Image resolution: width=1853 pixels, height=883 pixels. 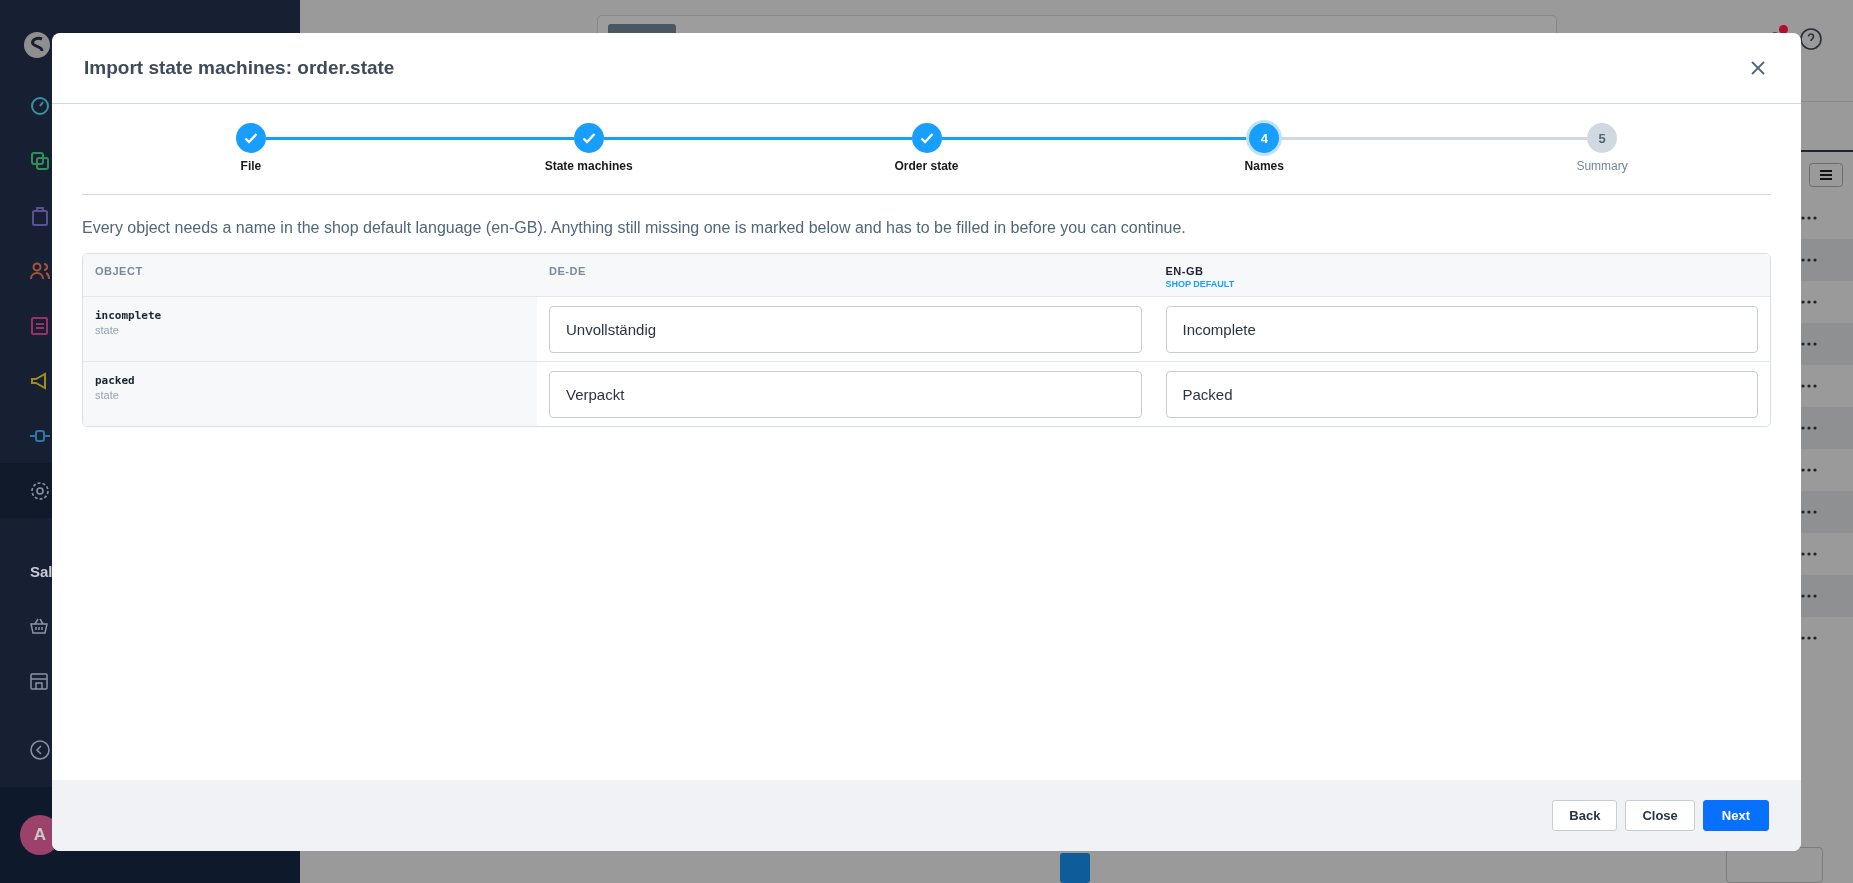 I want to click on column-header: OBJECT, so click(x=119, y=271).